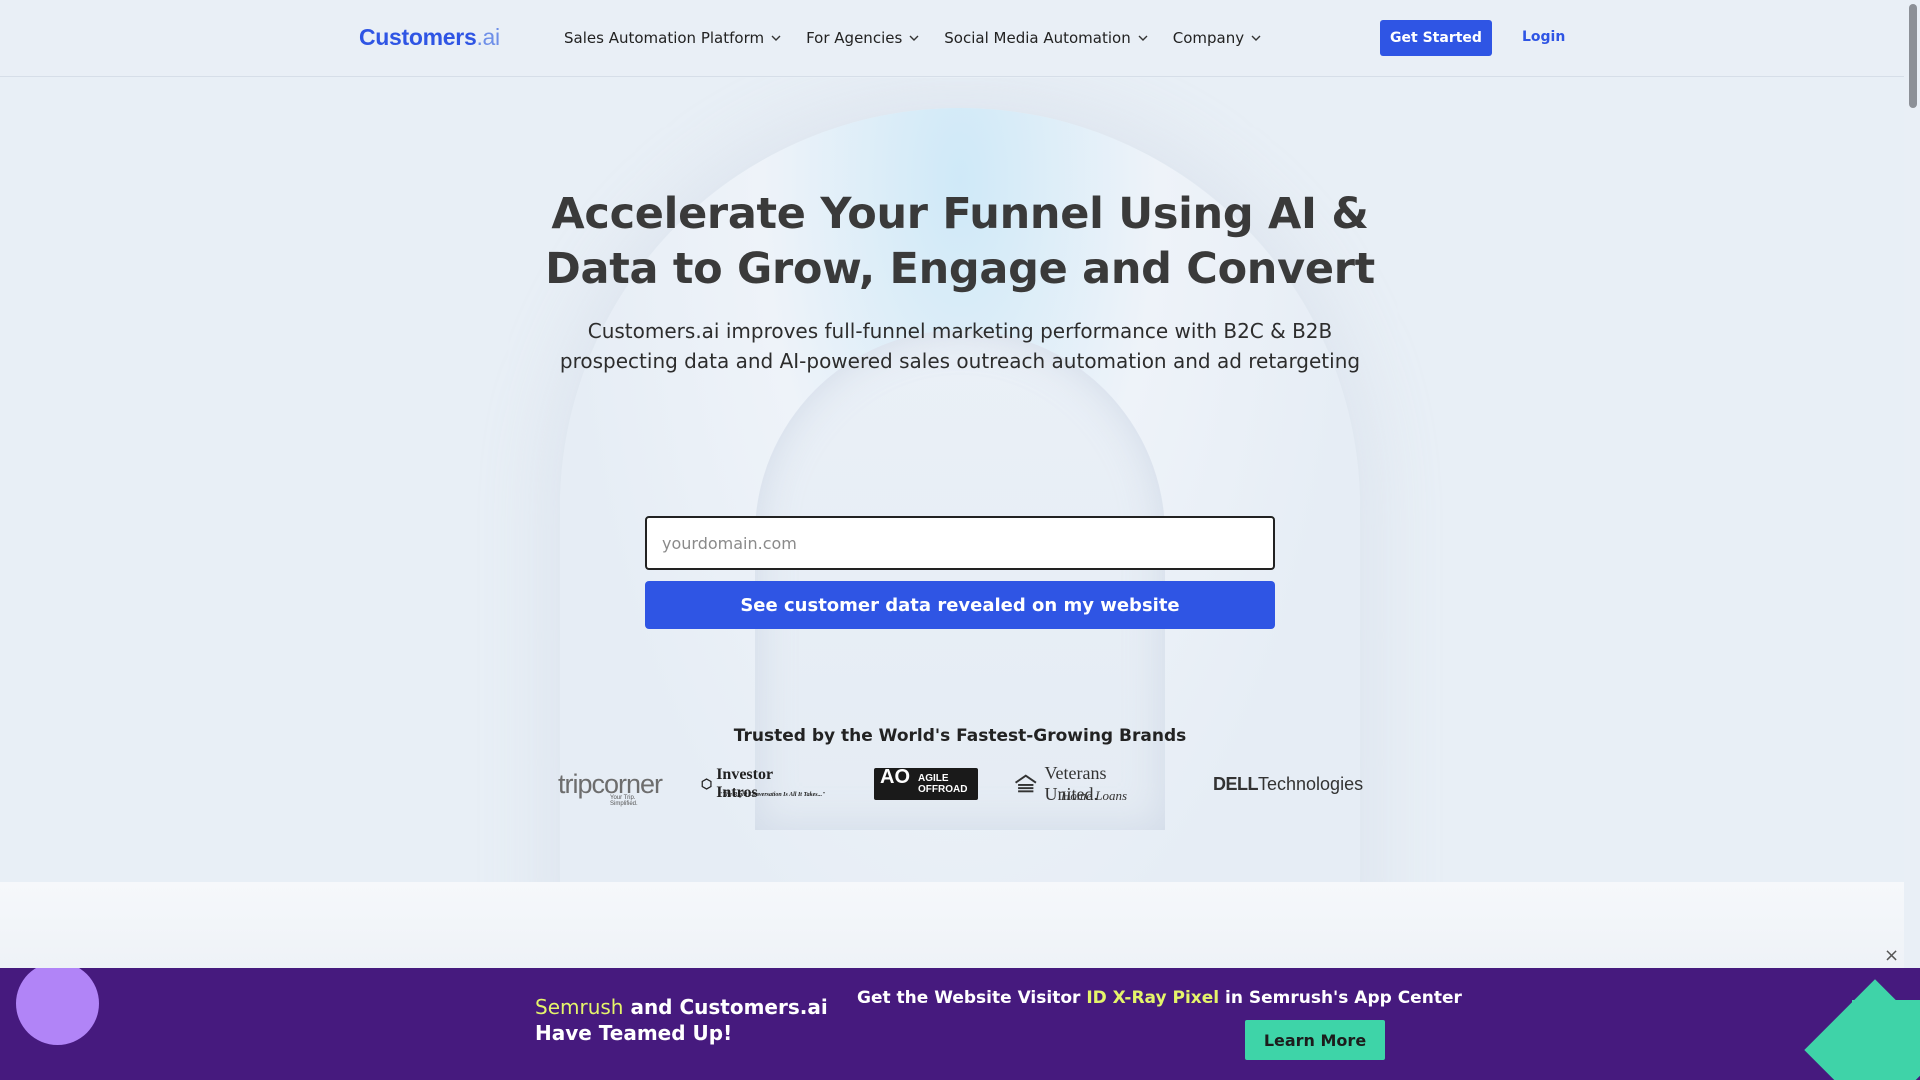  I want to click on dell-technologies-wordmark: Technologies, so click(1311, 783).